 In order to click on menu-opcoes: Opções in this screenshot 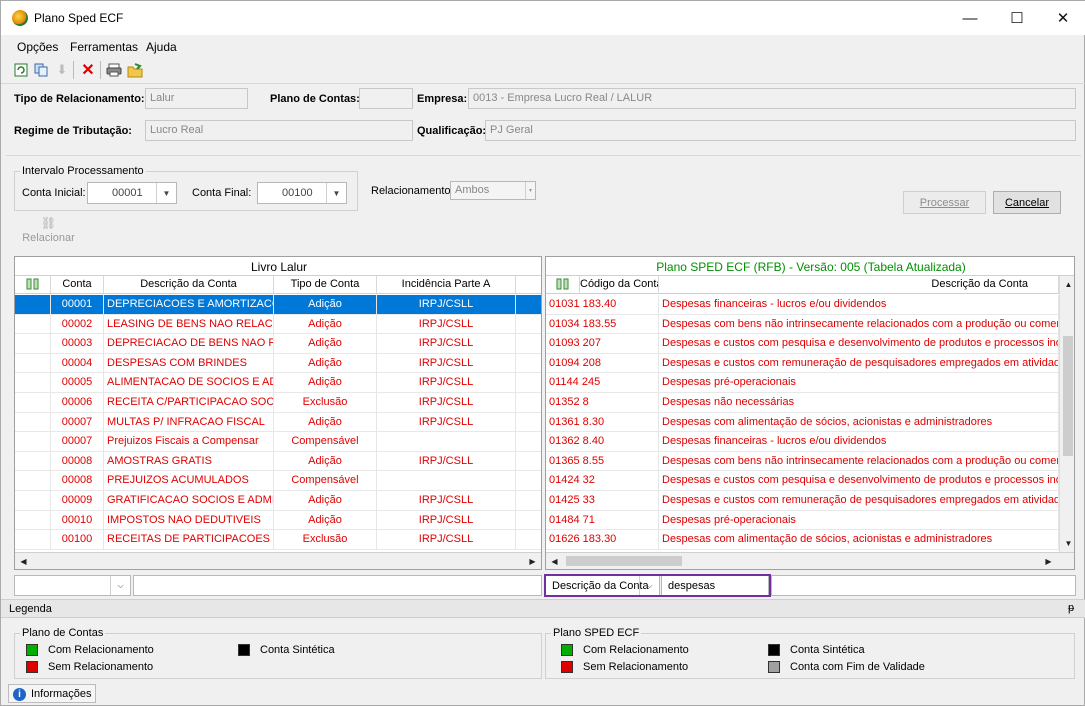, I will do `click(37, 47)`.